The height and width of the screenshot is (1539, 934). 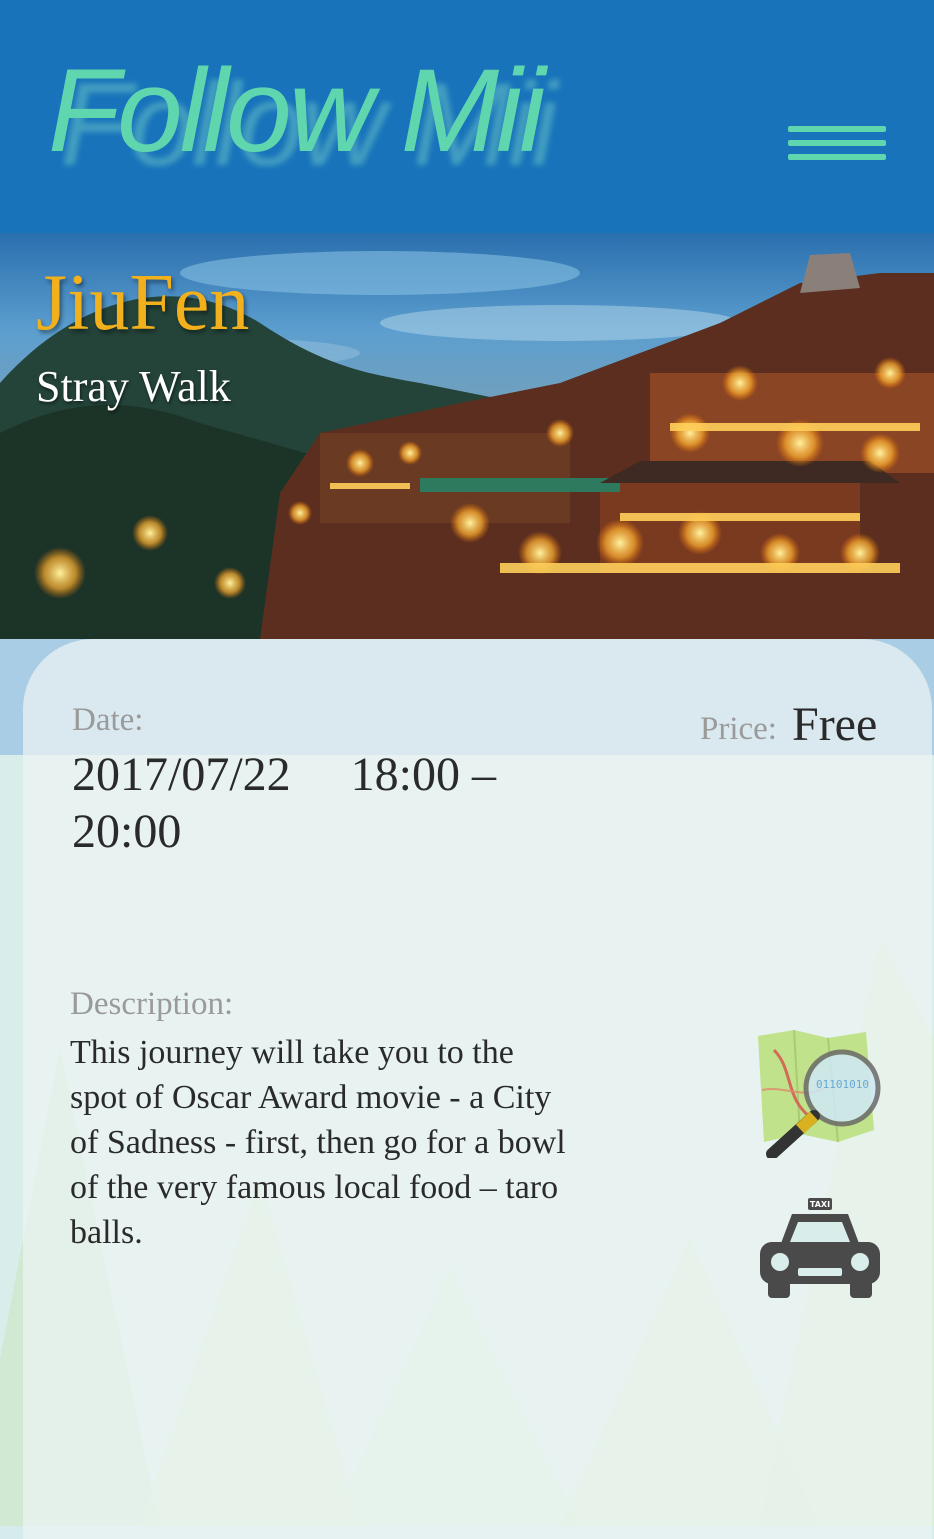 I want to click on taxi-icon: TAXI, so click(x=820, y=1248).